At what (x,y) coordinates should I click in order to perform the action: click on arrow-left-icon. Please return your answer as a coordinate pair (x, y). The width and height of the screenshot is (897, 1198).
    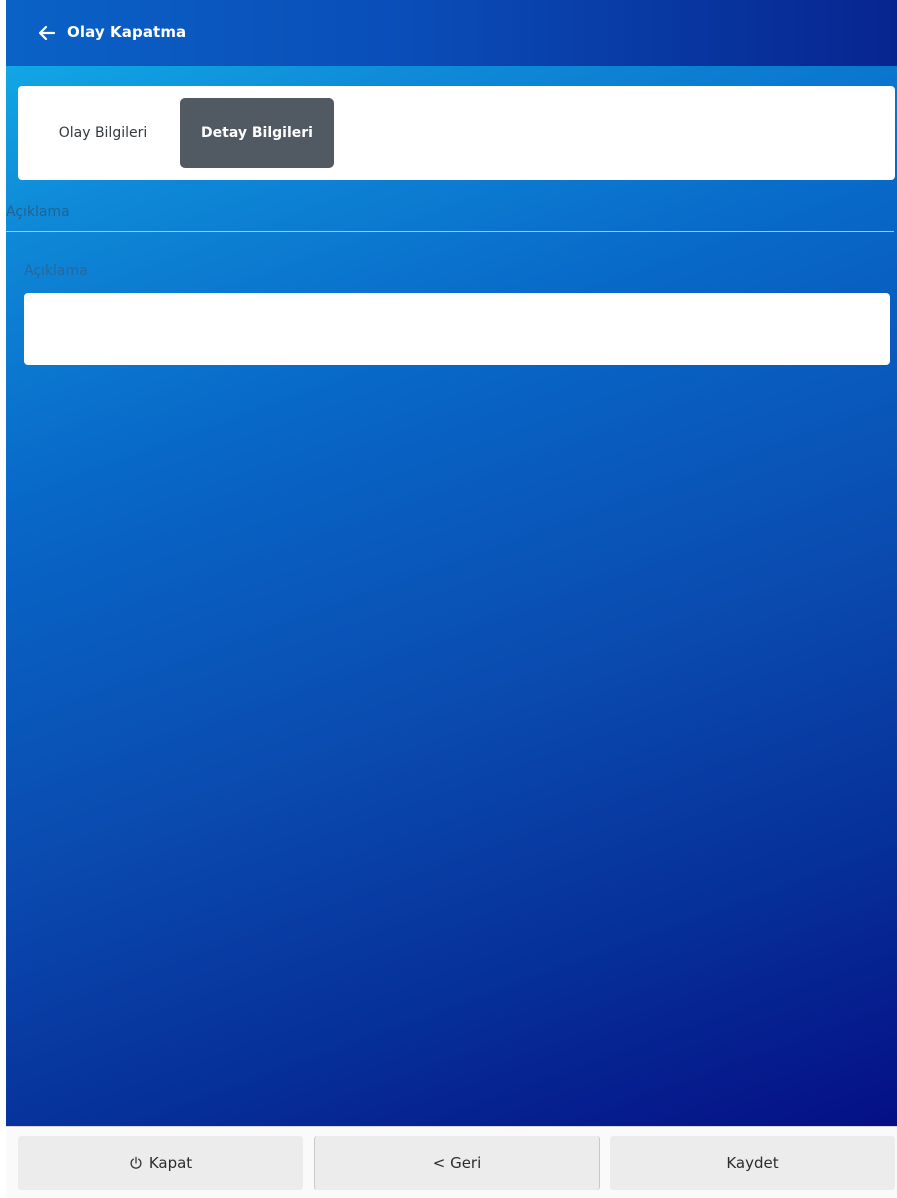
    Looking at the image, I should click on (47, 33).